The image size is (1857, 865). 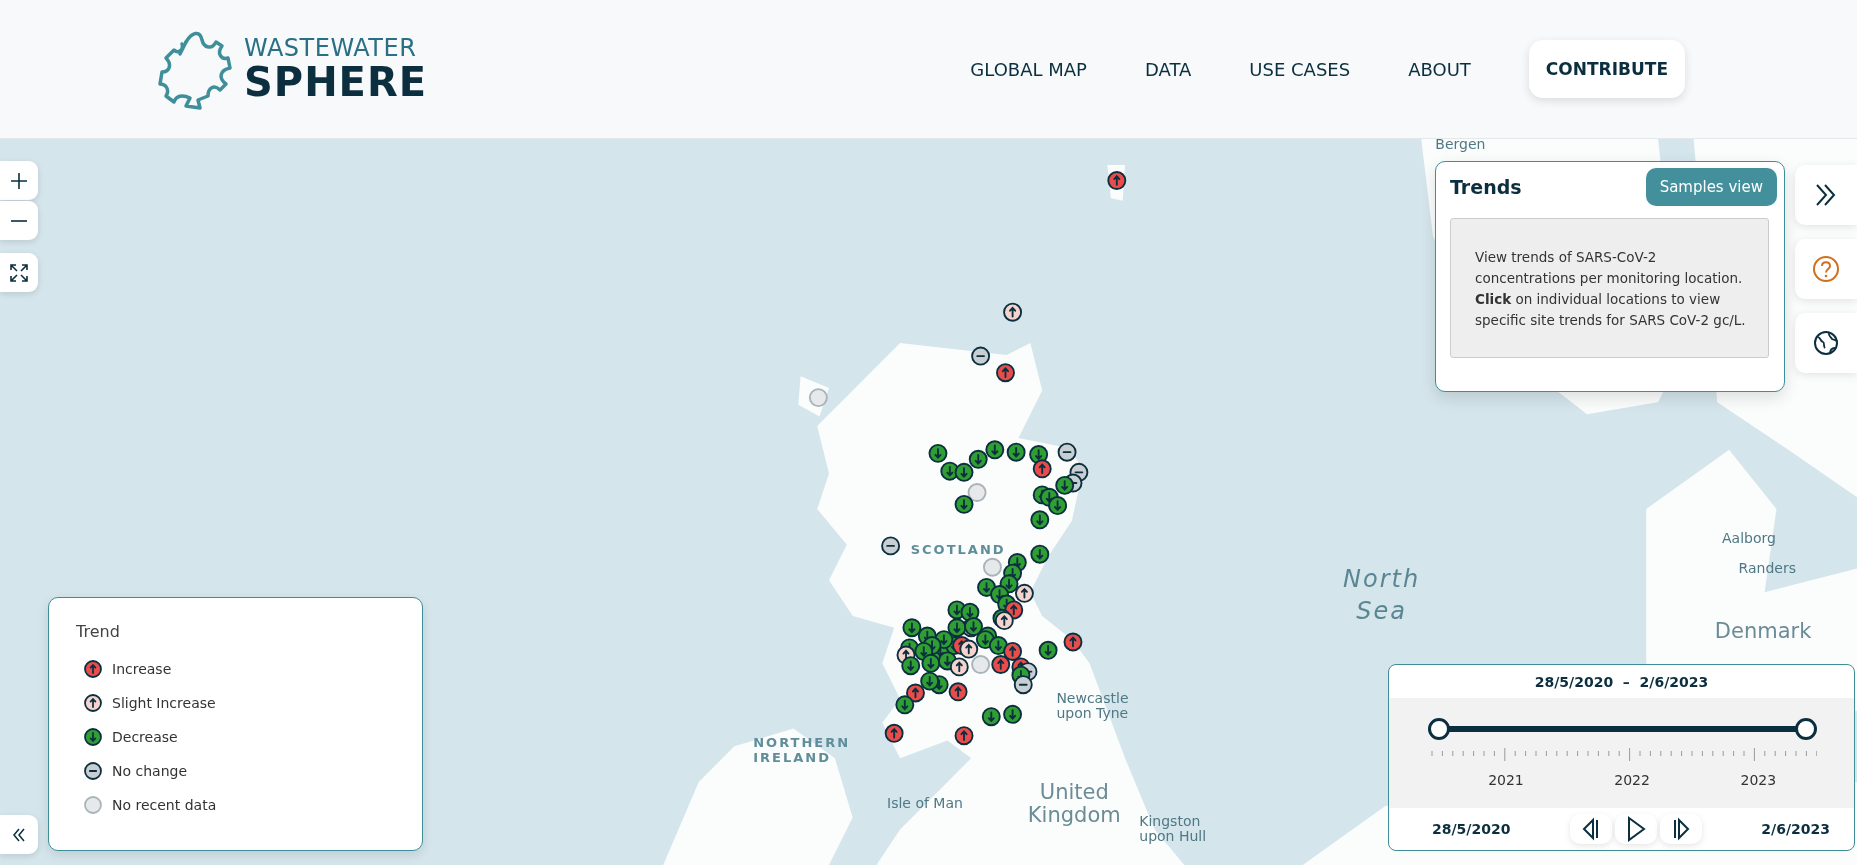 I want to click on nav-link: USE CASES, so click(x=1300, y=69).